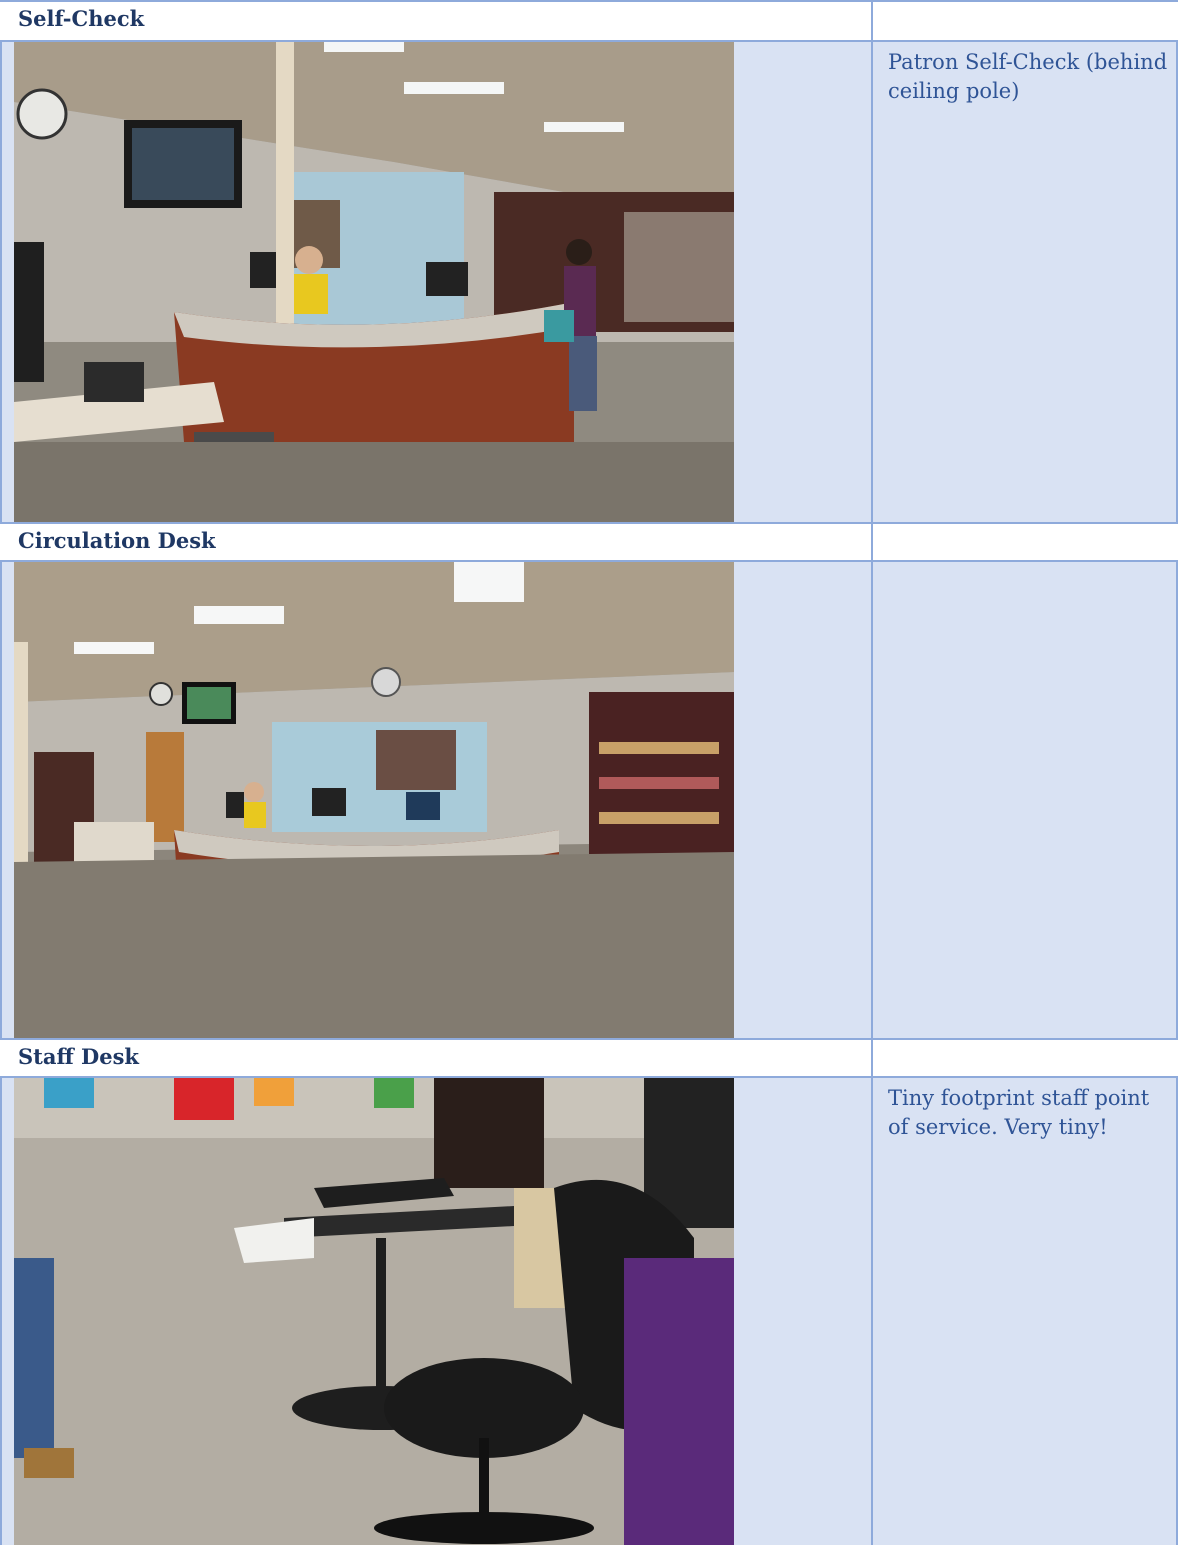 The height and width of the screenshot is (1545, 1178). Describe the element at coordinates (589, 542) in the screenshot. I see `section-header-circulation-desk: Circulation Desk` at that location.